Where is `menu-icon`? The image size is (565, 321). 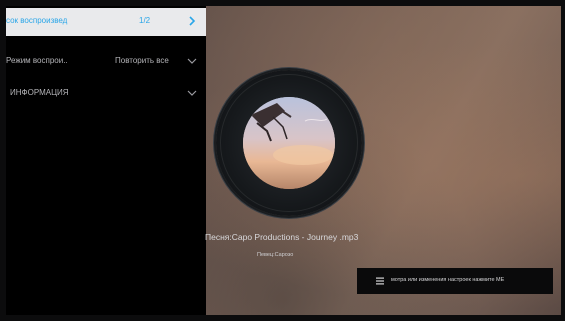
menu-icon is located at coordinates (380, 281).